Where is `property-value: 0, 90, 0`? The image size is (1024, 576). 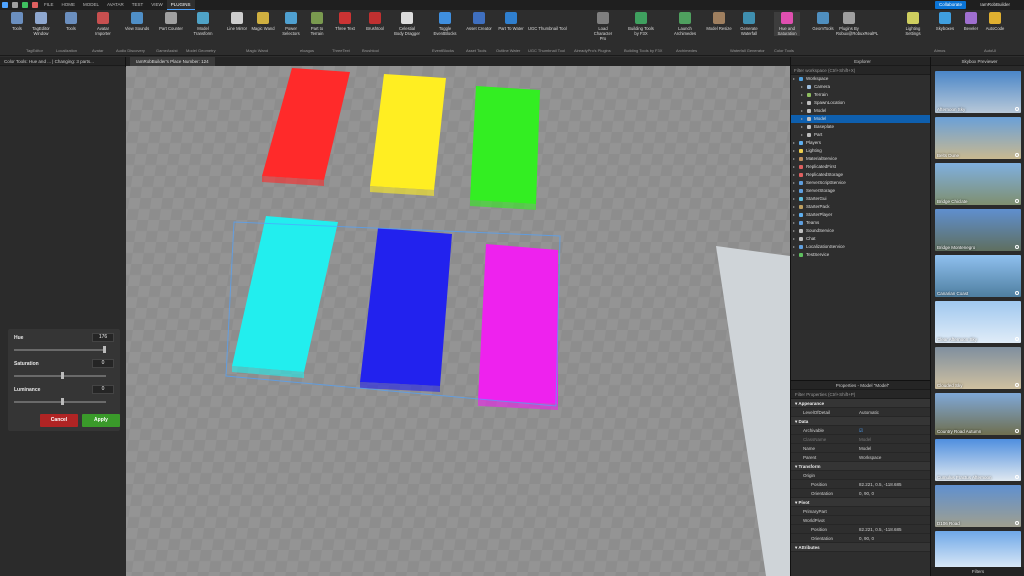 property-value: 0, 90, 0 is located at coordinates (866, 493).